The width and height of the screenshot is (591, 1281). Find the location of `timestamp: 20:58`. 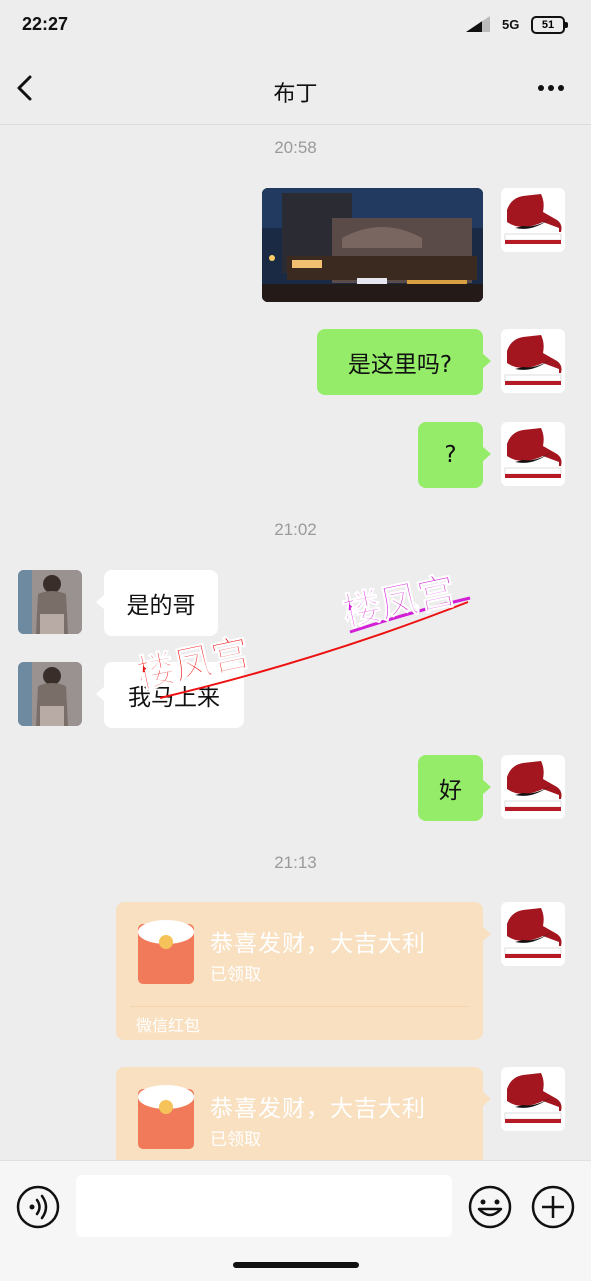

timestamp: 20:58 is located at coordinates (295, 147).